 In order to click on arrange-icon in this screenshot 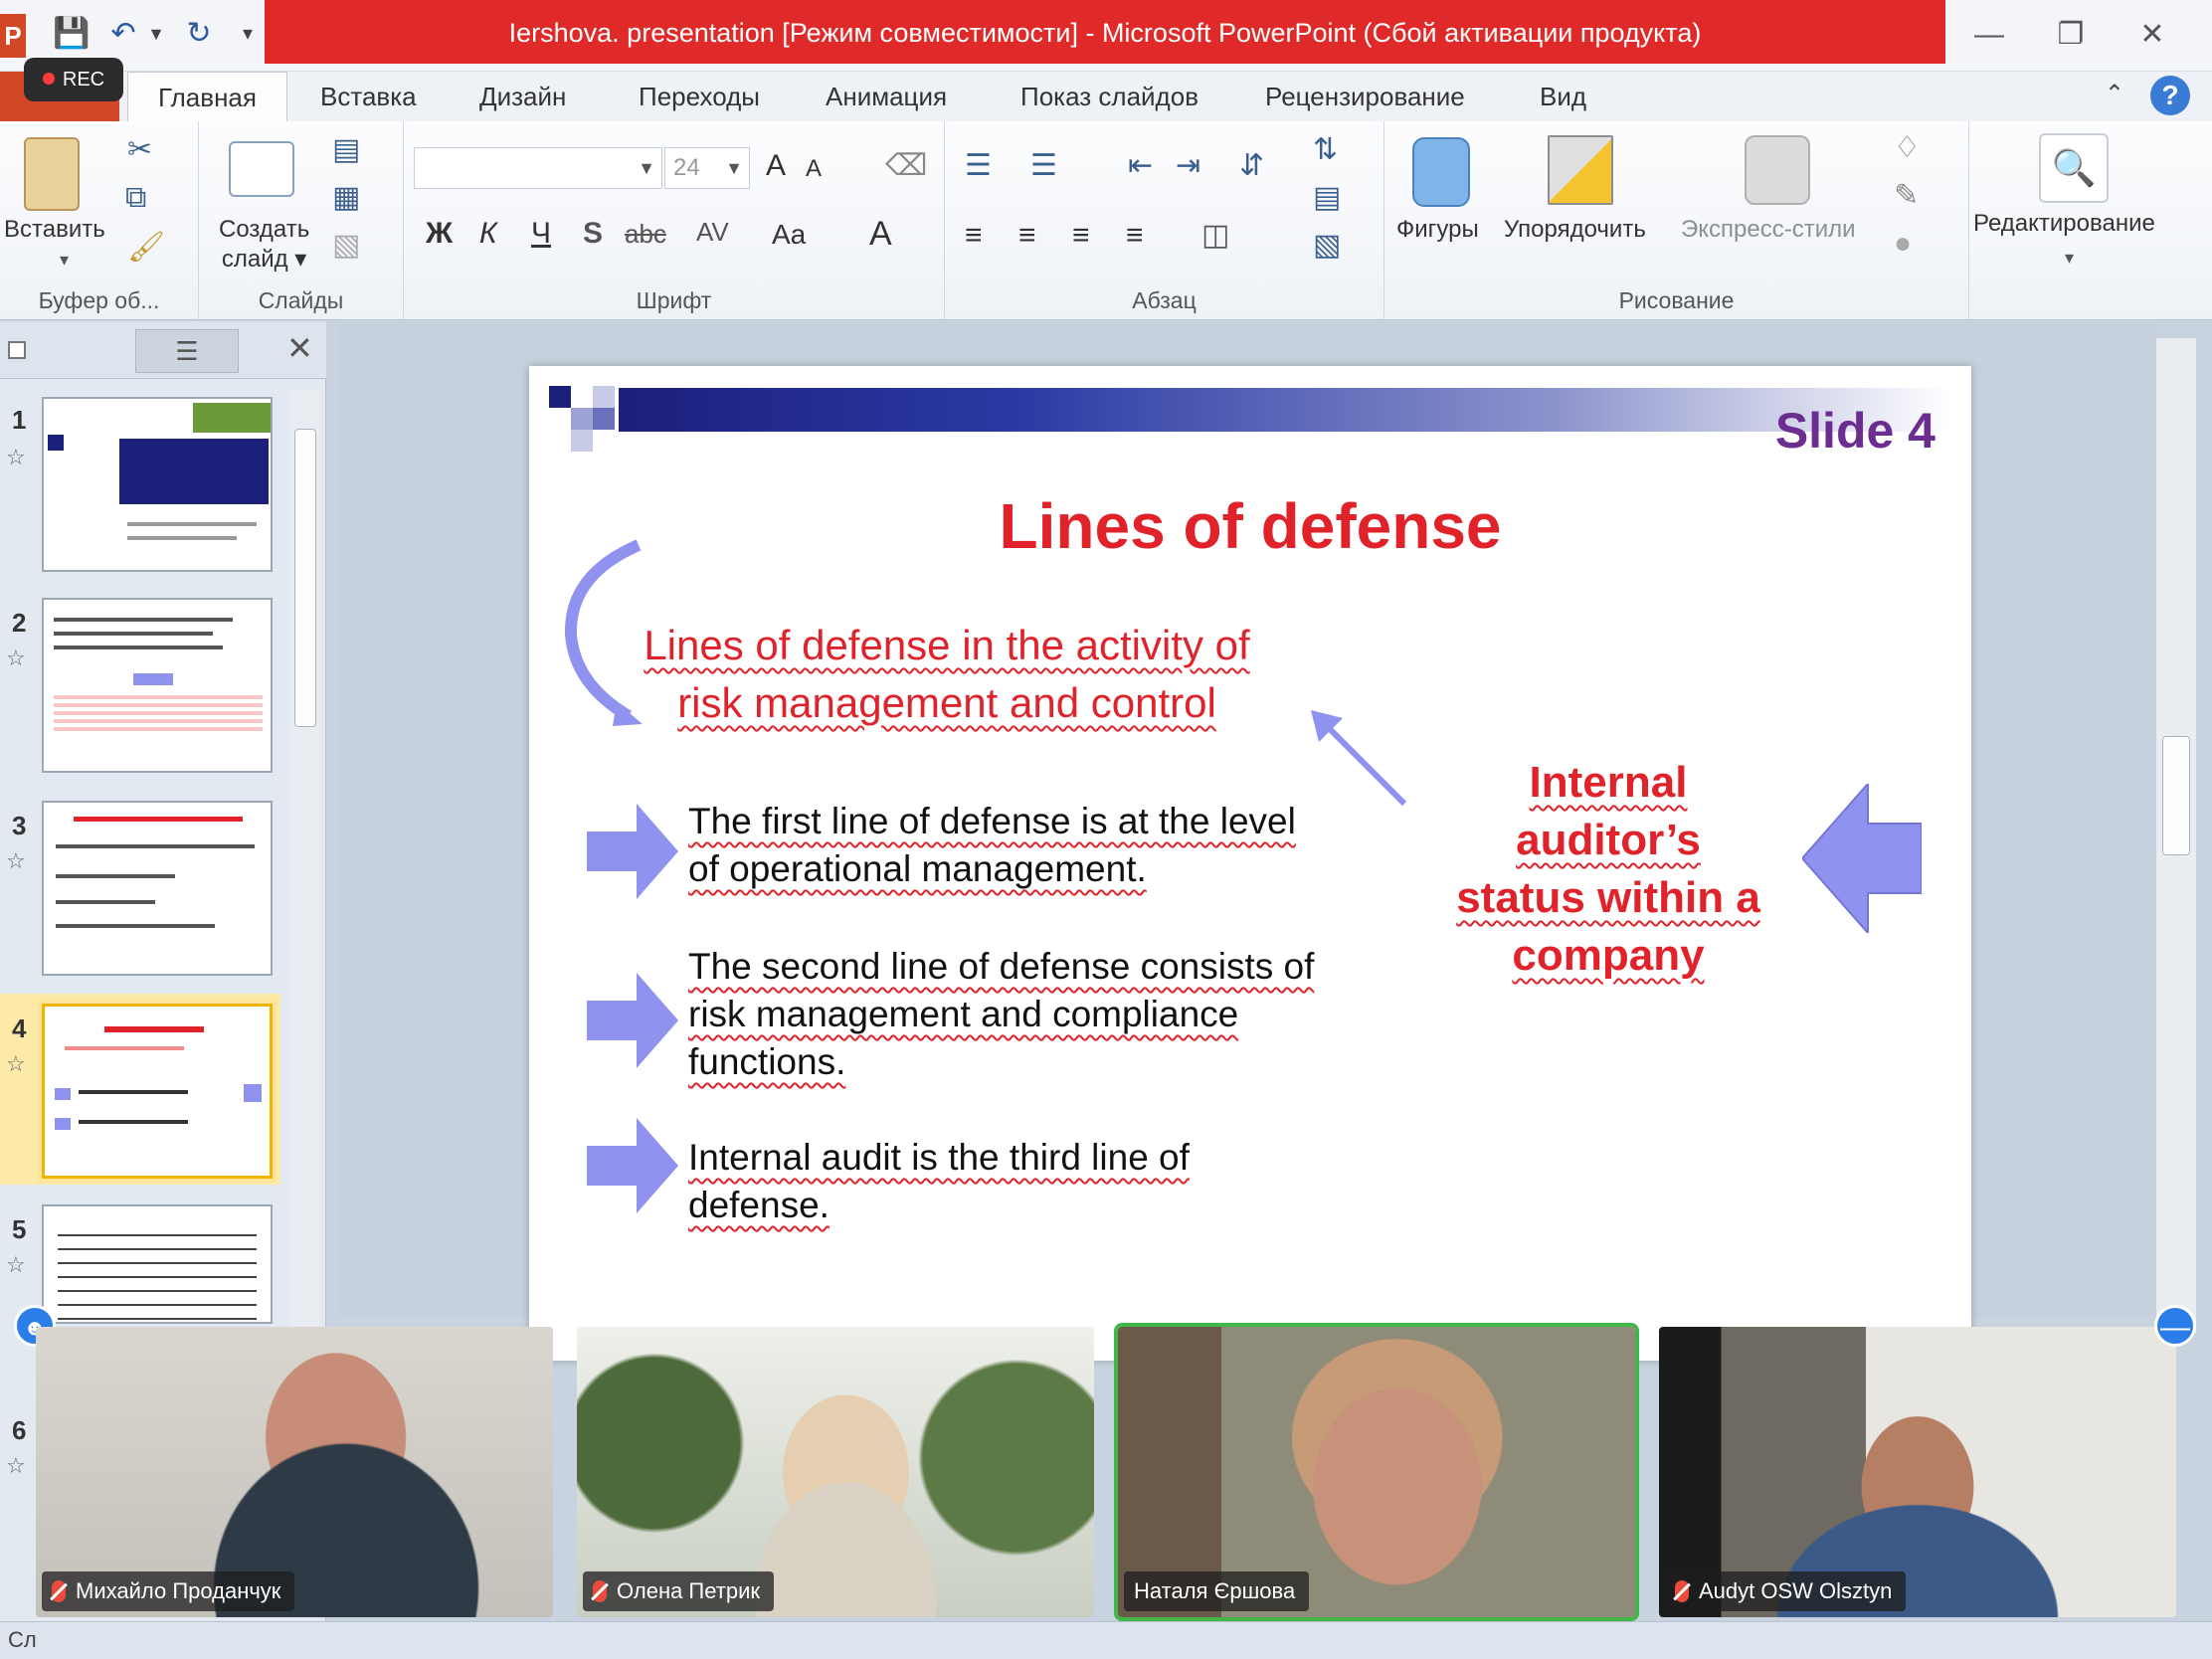, I will do `click(1580, 170)`.